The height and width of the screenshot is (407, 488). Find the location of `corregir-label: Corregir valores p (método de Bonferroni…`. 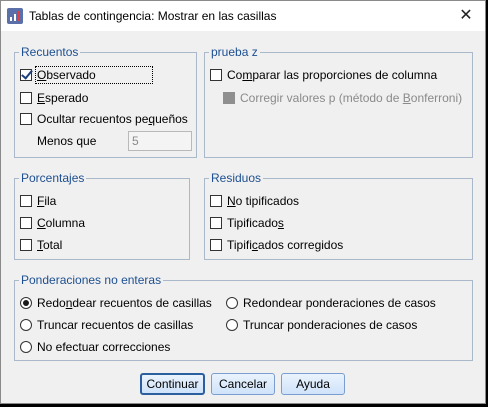

corregir-label: Corregir valores p (método de Bonferroni… is located at coordinates (351, 98).